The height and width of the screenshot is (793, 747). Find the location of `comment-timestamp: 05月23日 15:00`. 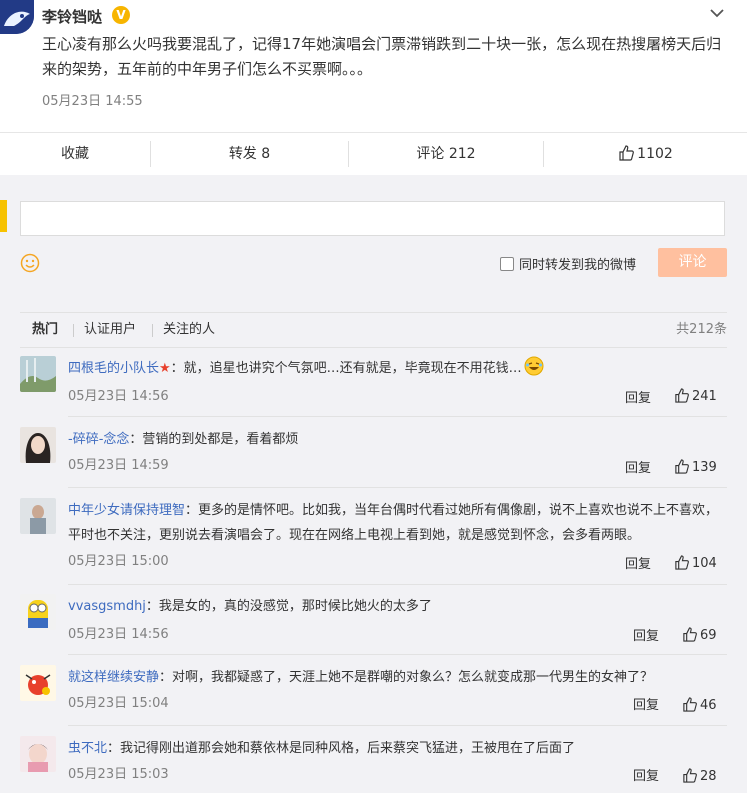

comment-timestamp: 05月23日 15:00 is located at coordinates (118, 561).